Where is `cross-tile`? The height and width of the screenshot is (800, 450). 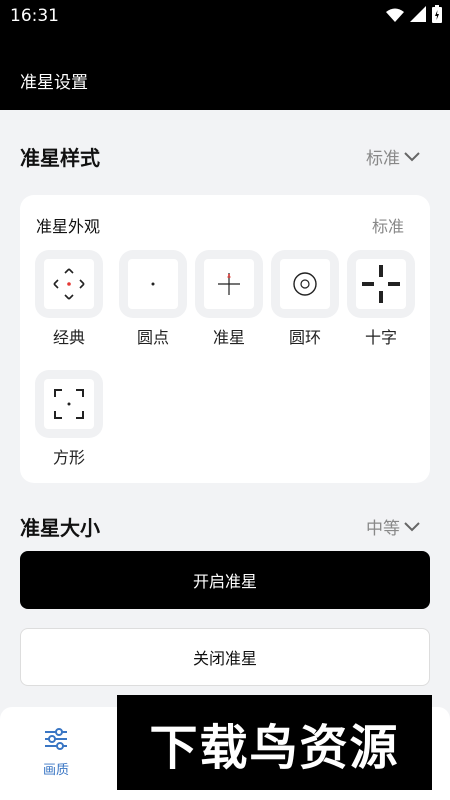
cross-tile is located at coordinates (229, 284).